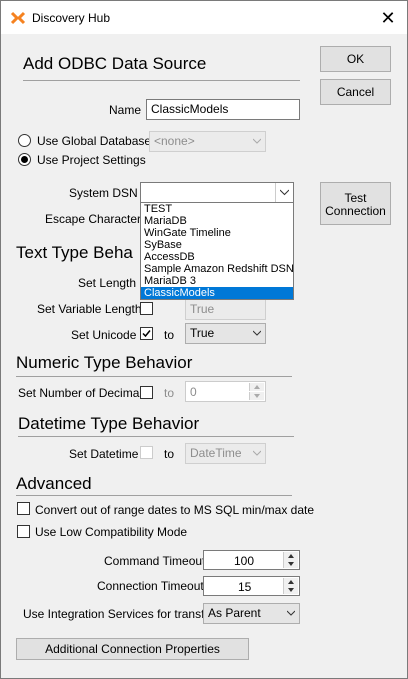 This screenshot has width=408, height=679. I want to click on name-input: ClassicModels, so click(223, 109).